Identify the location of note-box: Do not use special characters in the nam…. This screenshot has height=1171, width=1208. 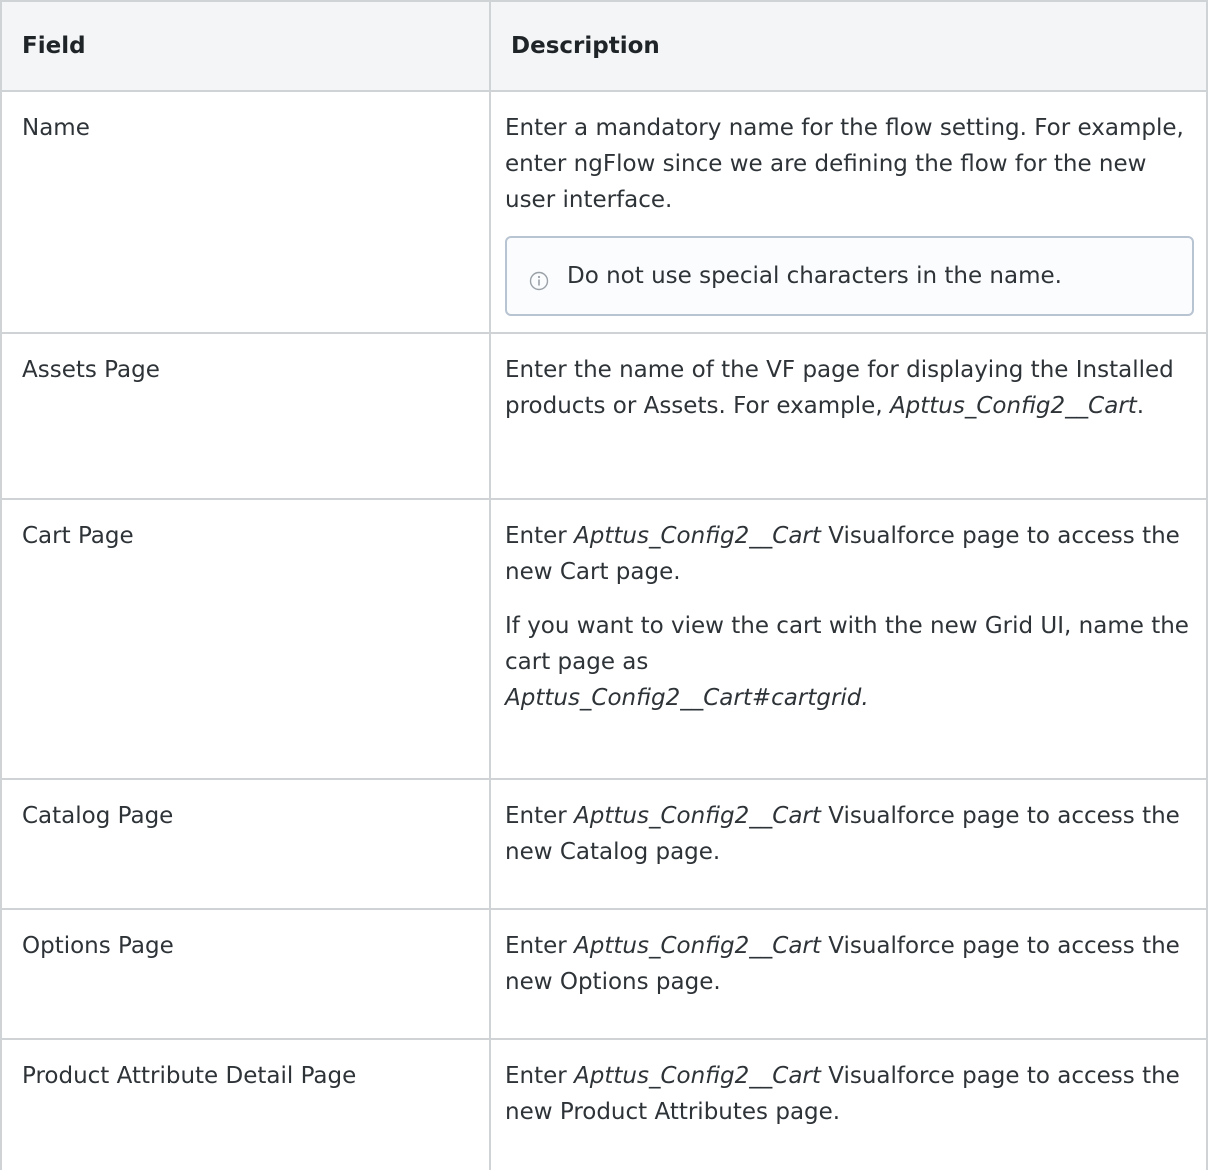
(849, 276).